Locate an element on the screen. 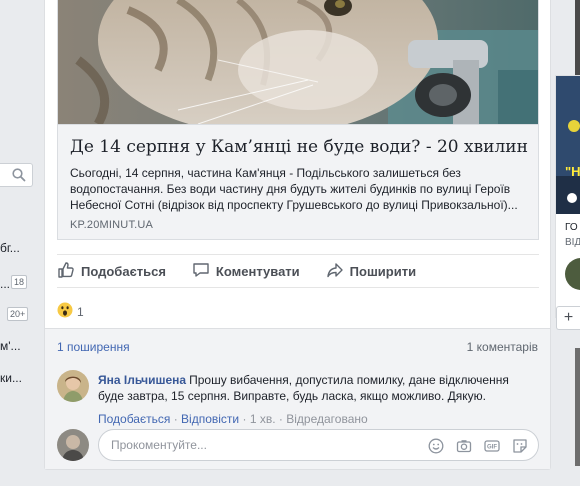 The width and height of the screenshot is (580, 486). right-rail-image is located at coordinates (577, 407).